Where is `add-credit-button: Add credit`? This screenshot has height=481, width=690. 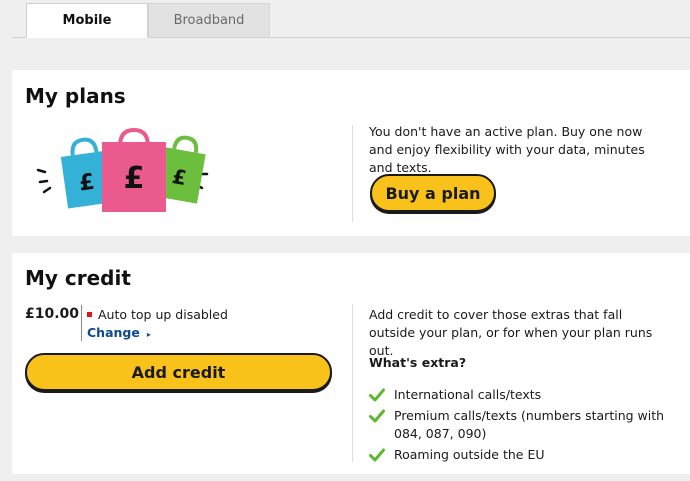 add-credit-button: Add credit is located at coordinates (178, 372).